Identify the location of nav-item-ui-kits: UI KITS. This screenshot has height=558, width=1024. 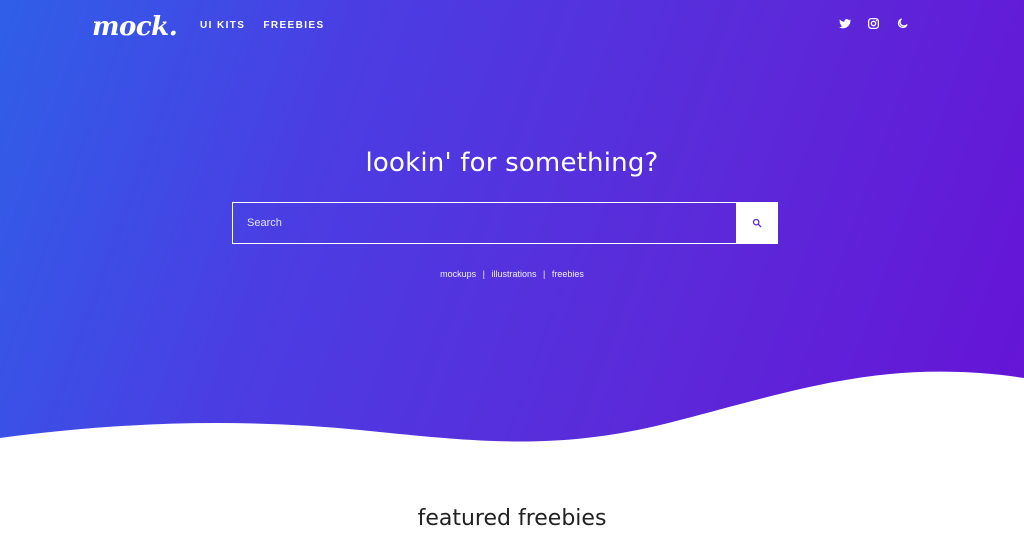
(222, 25).